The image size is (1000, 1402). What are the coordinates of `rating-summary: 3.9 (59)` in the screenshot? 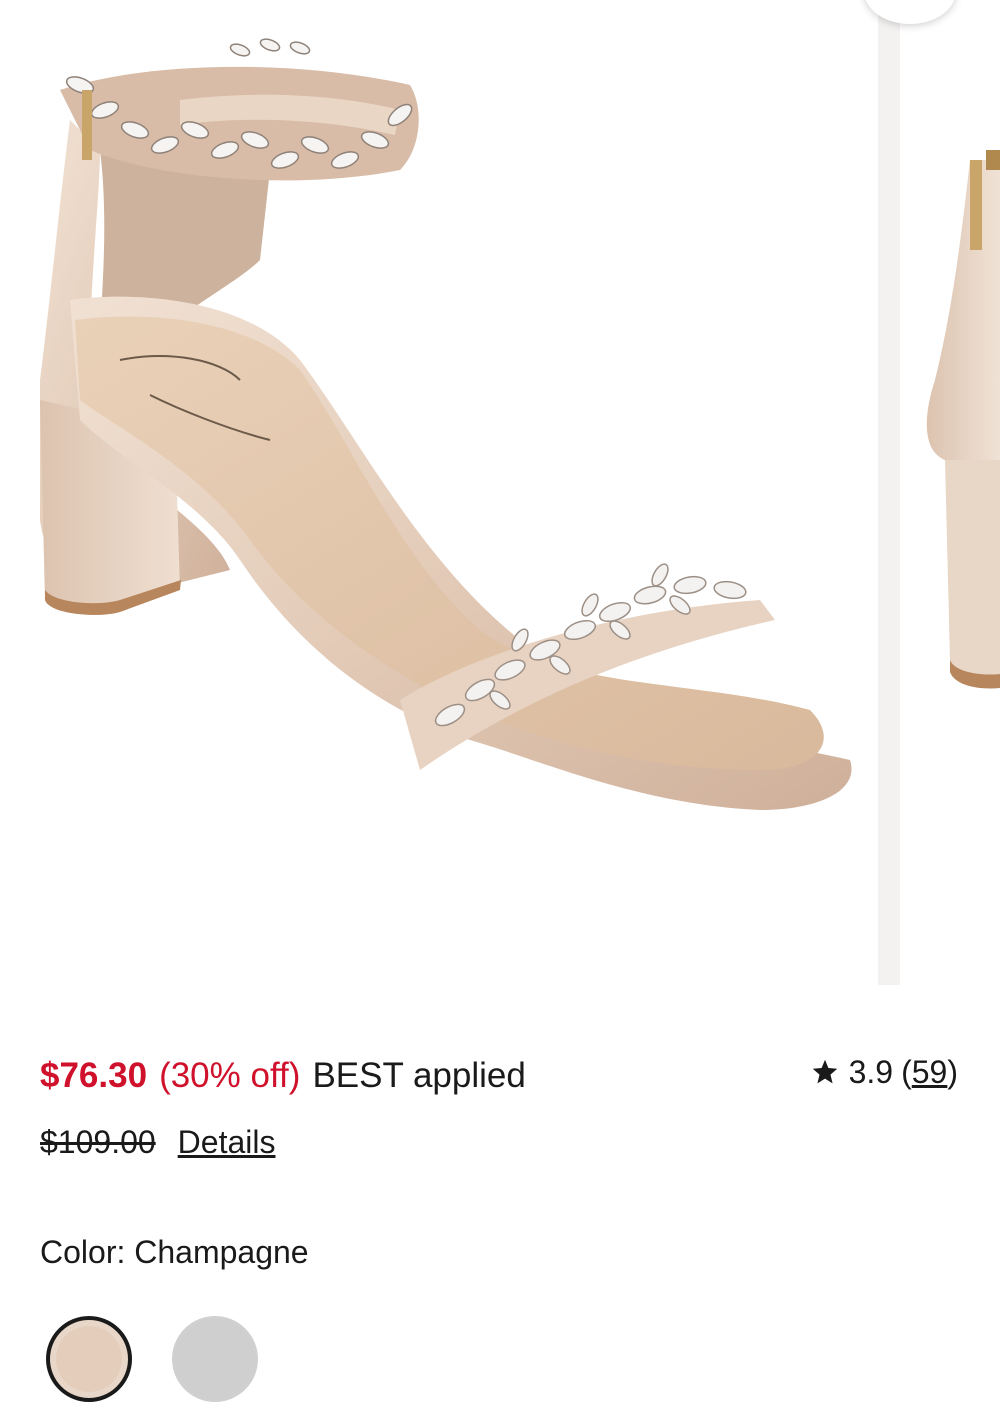 It's located at (884, 1072).